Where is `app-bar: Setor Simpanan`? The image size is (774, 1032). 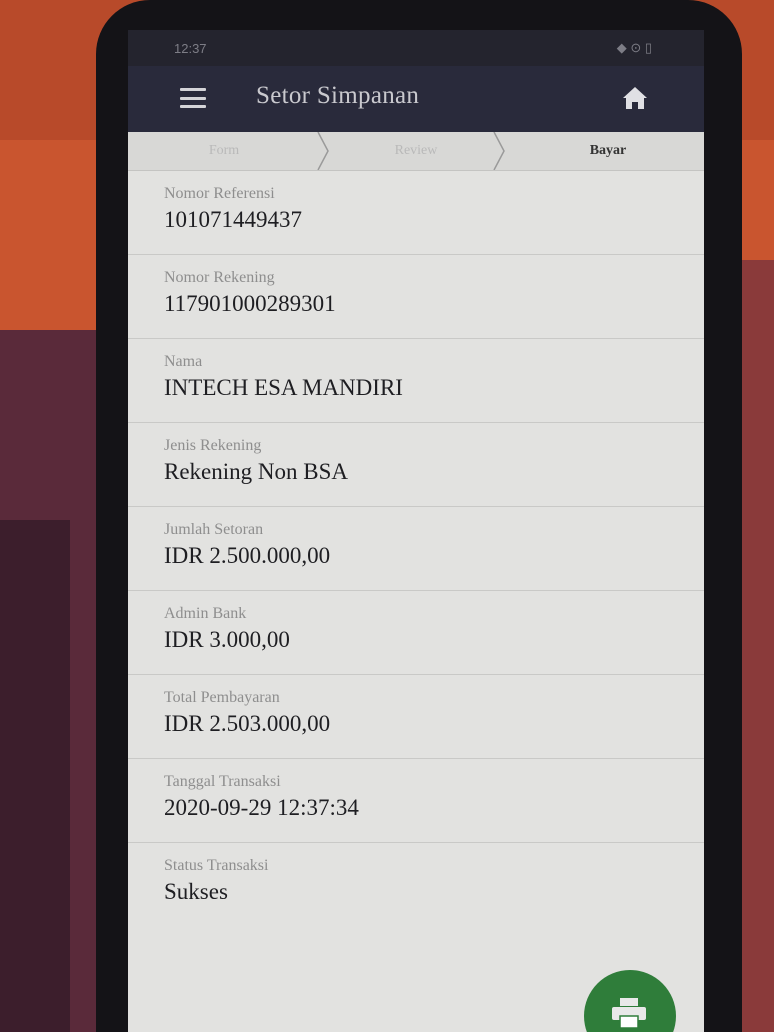
app-bar: Setor Simpanan is located at coordinates (416, 99).